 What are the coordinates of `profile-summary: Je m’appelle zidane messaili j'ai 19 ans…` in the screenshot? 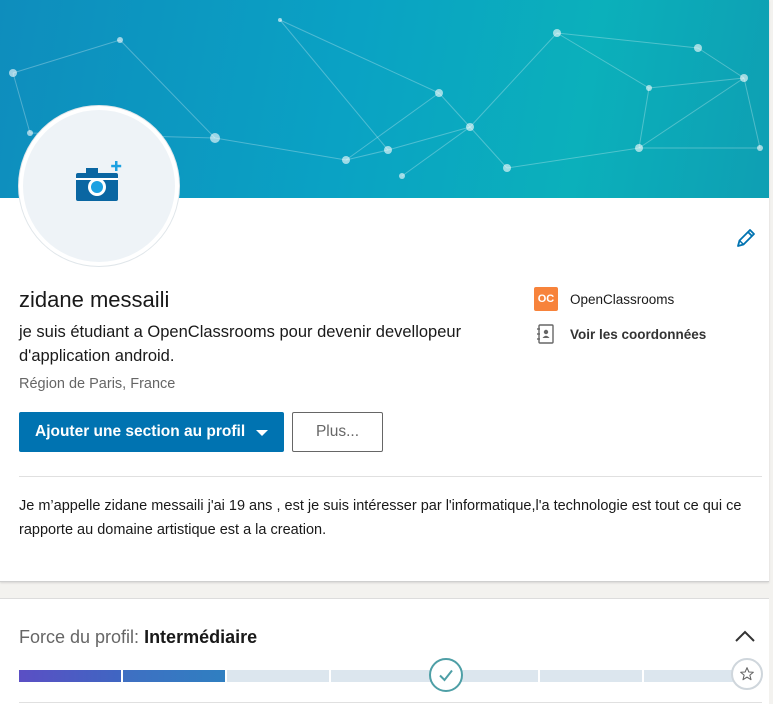 It's located at (380, 518).